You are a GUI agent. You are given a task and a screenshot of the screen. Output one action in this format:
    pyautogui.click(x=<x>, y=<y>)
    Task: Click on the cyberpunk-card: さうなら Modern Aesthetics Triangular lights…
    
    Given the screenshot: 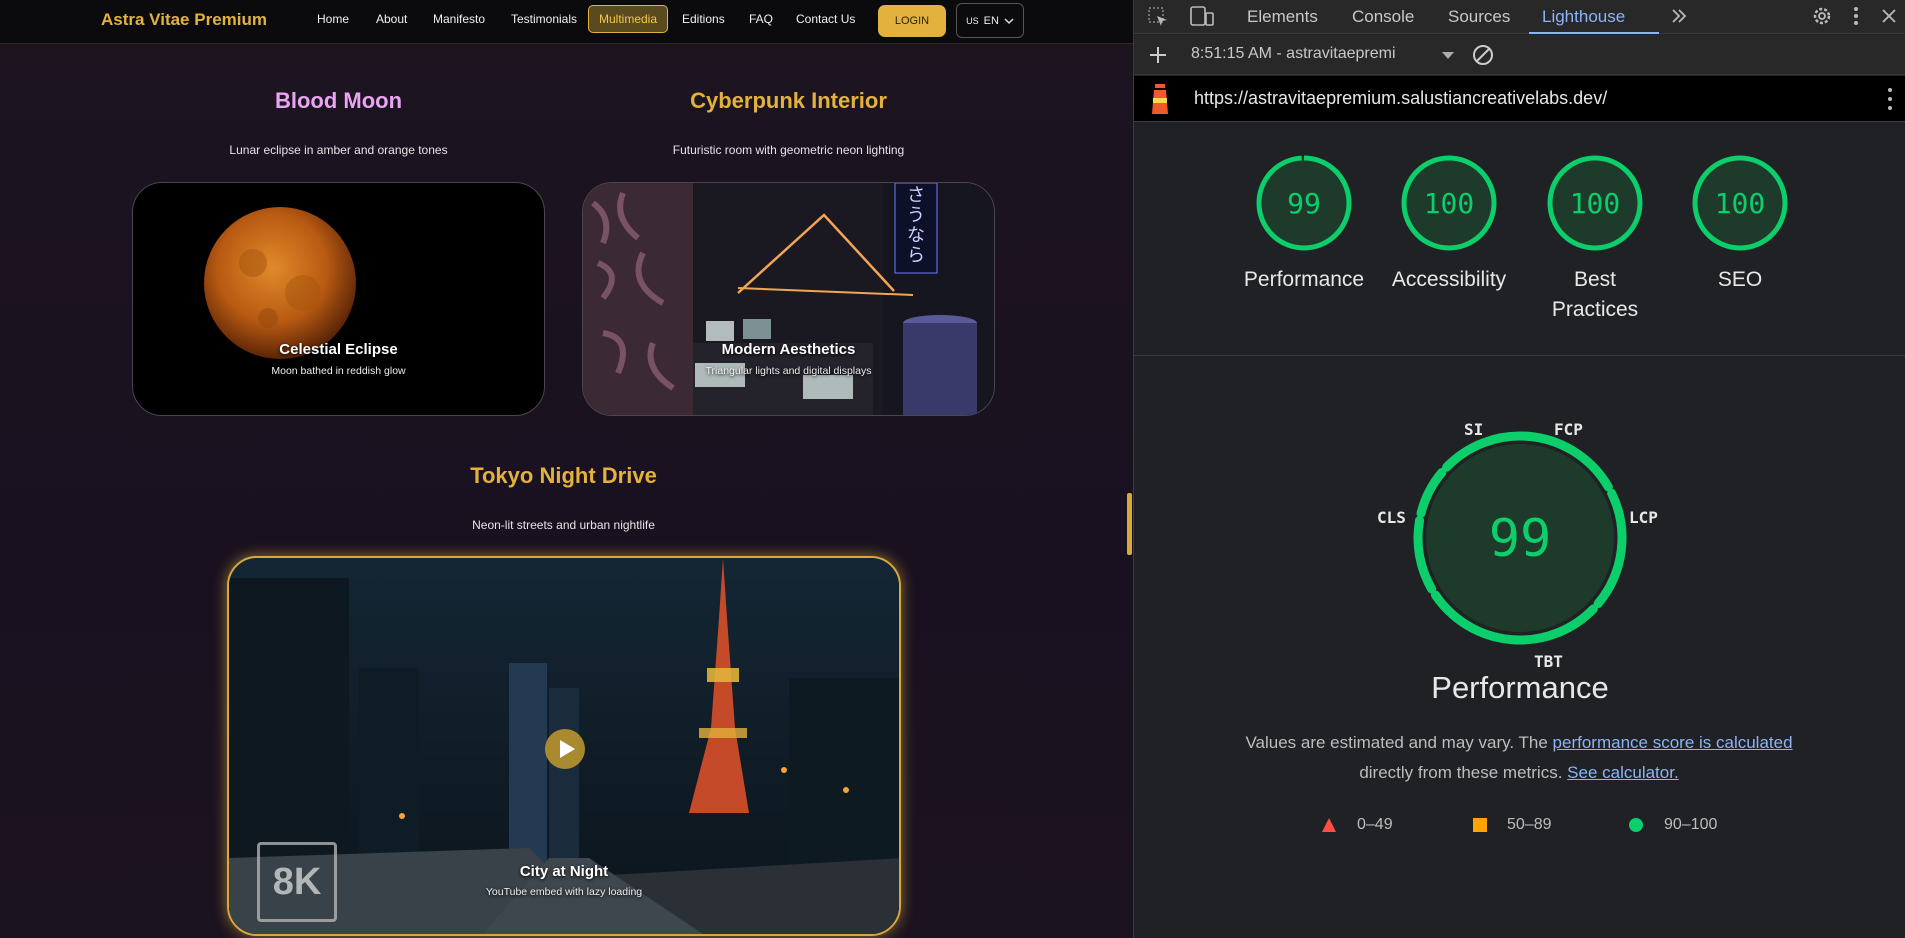 What is the action you would take?
    pyautogui.click(x=788, y=299)
    